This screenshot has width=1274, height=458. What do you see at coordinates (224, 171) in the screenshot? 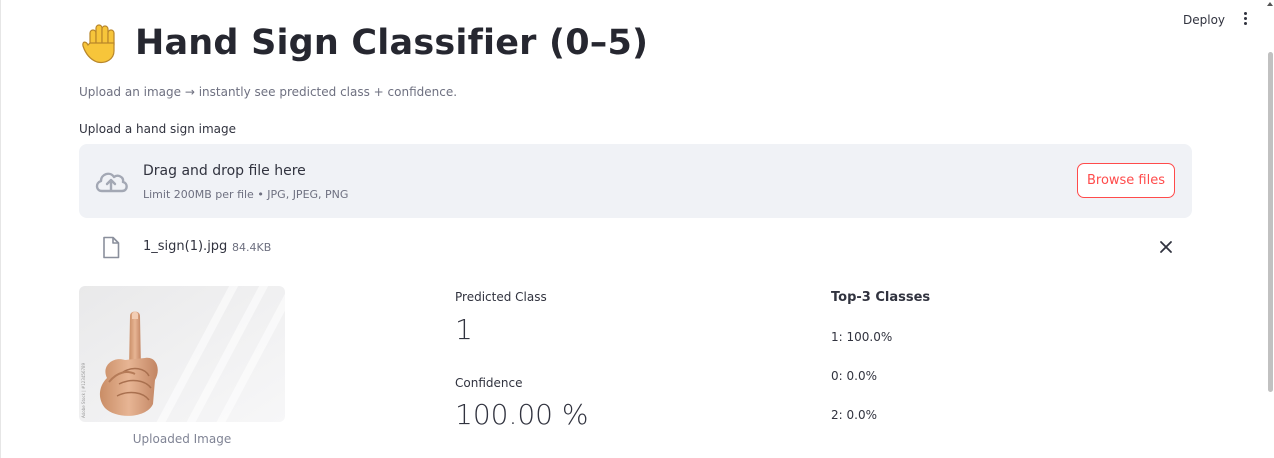
I see `dropzone-title: Drag and drop file here` at bounding box center [224, 171].